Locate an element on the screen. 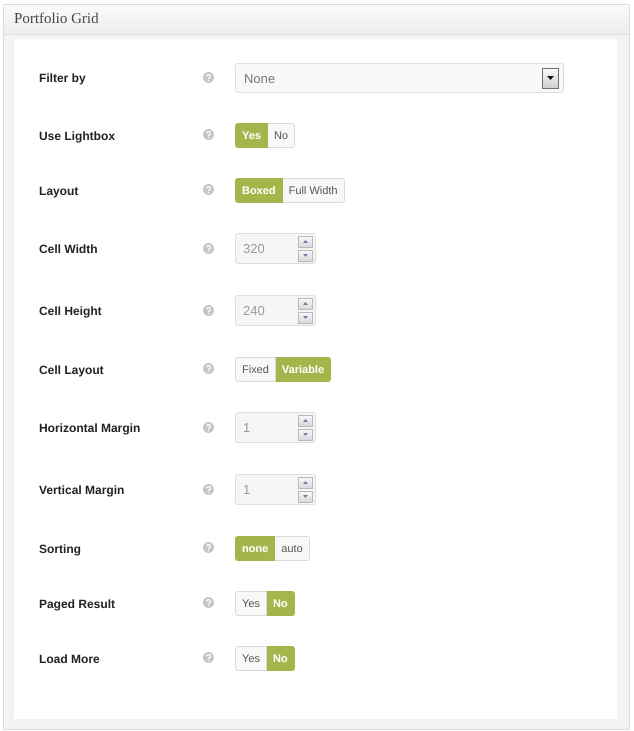 This screenshot has width=634, height=731. field-label: Cell Width is located at coordinates (69, 249).